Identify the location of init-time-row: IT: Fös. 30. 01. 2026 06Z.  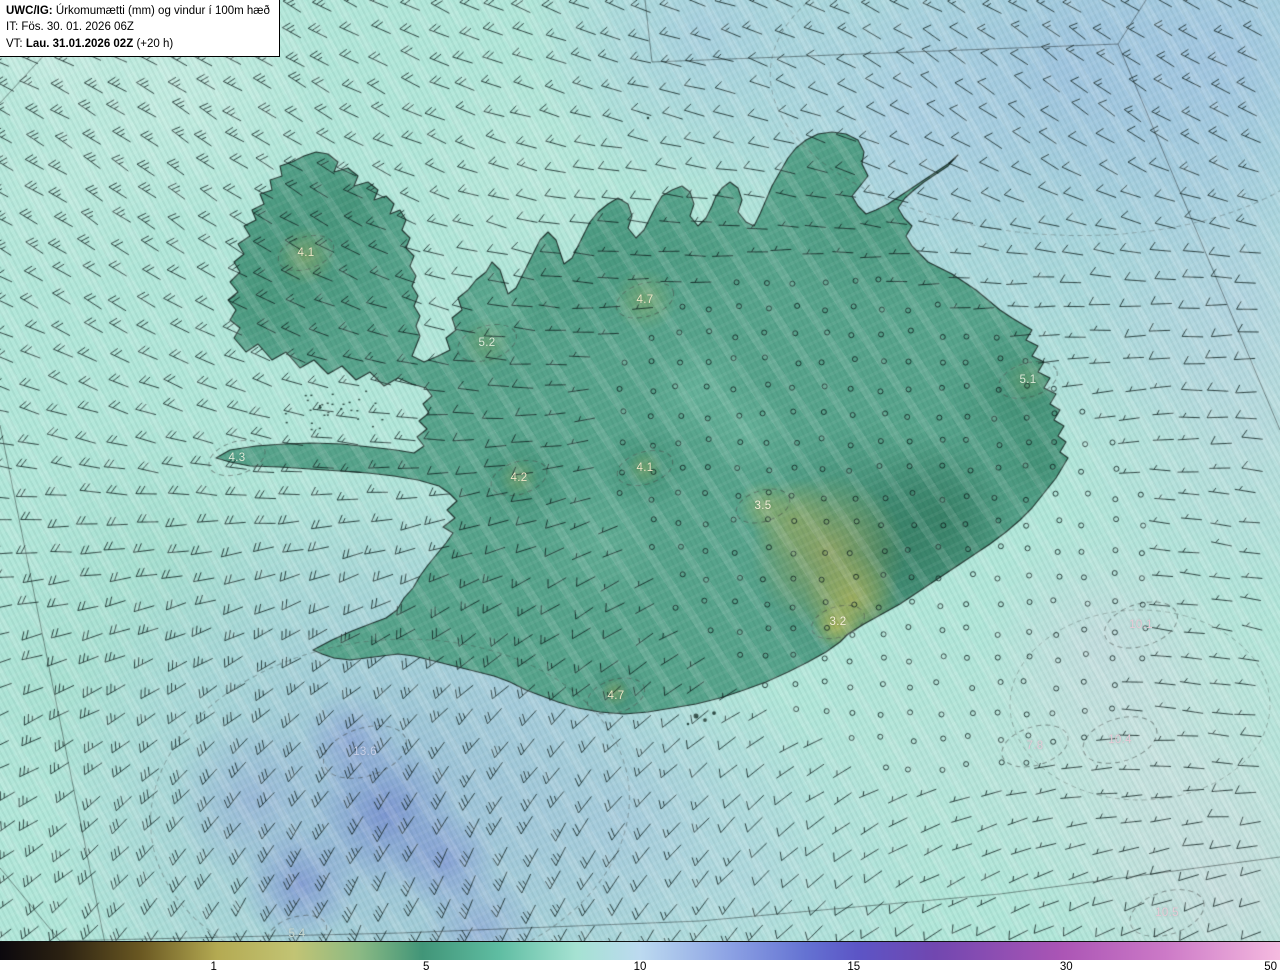
(138, 27).